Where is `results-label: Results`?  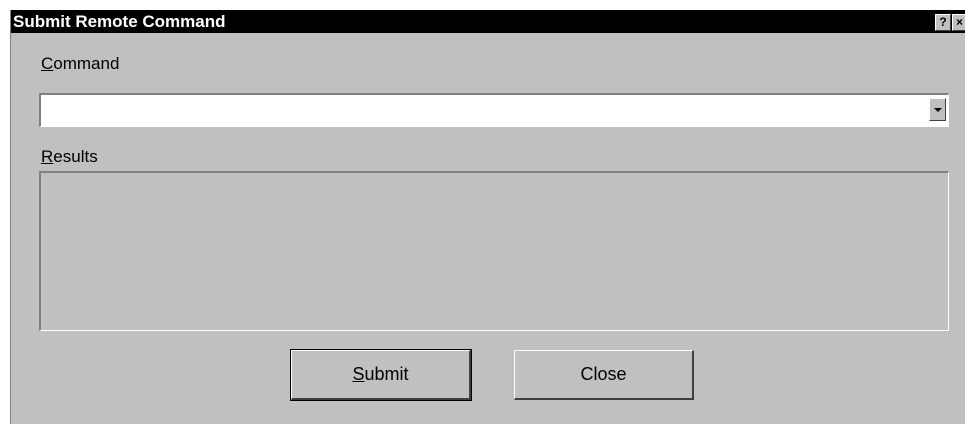
results-label: Results is located at coordinates (69, 156).